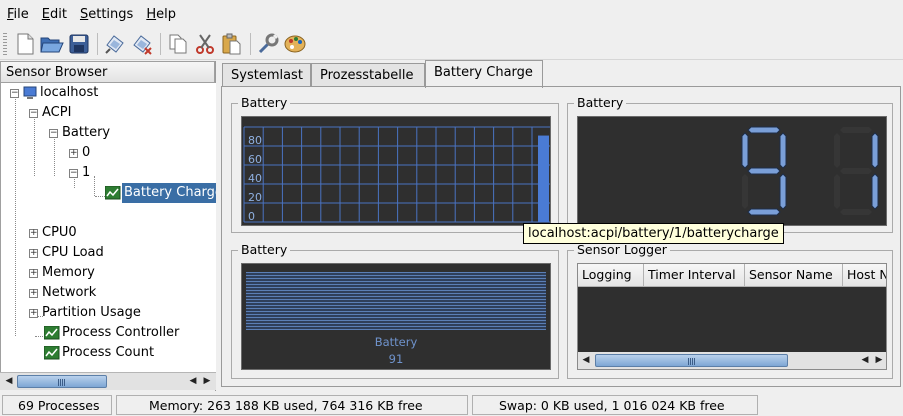  What do you see at coordinates (396, 301) in the screenshot?
I see `bargraph-bar` at bounding box center [396, 301].